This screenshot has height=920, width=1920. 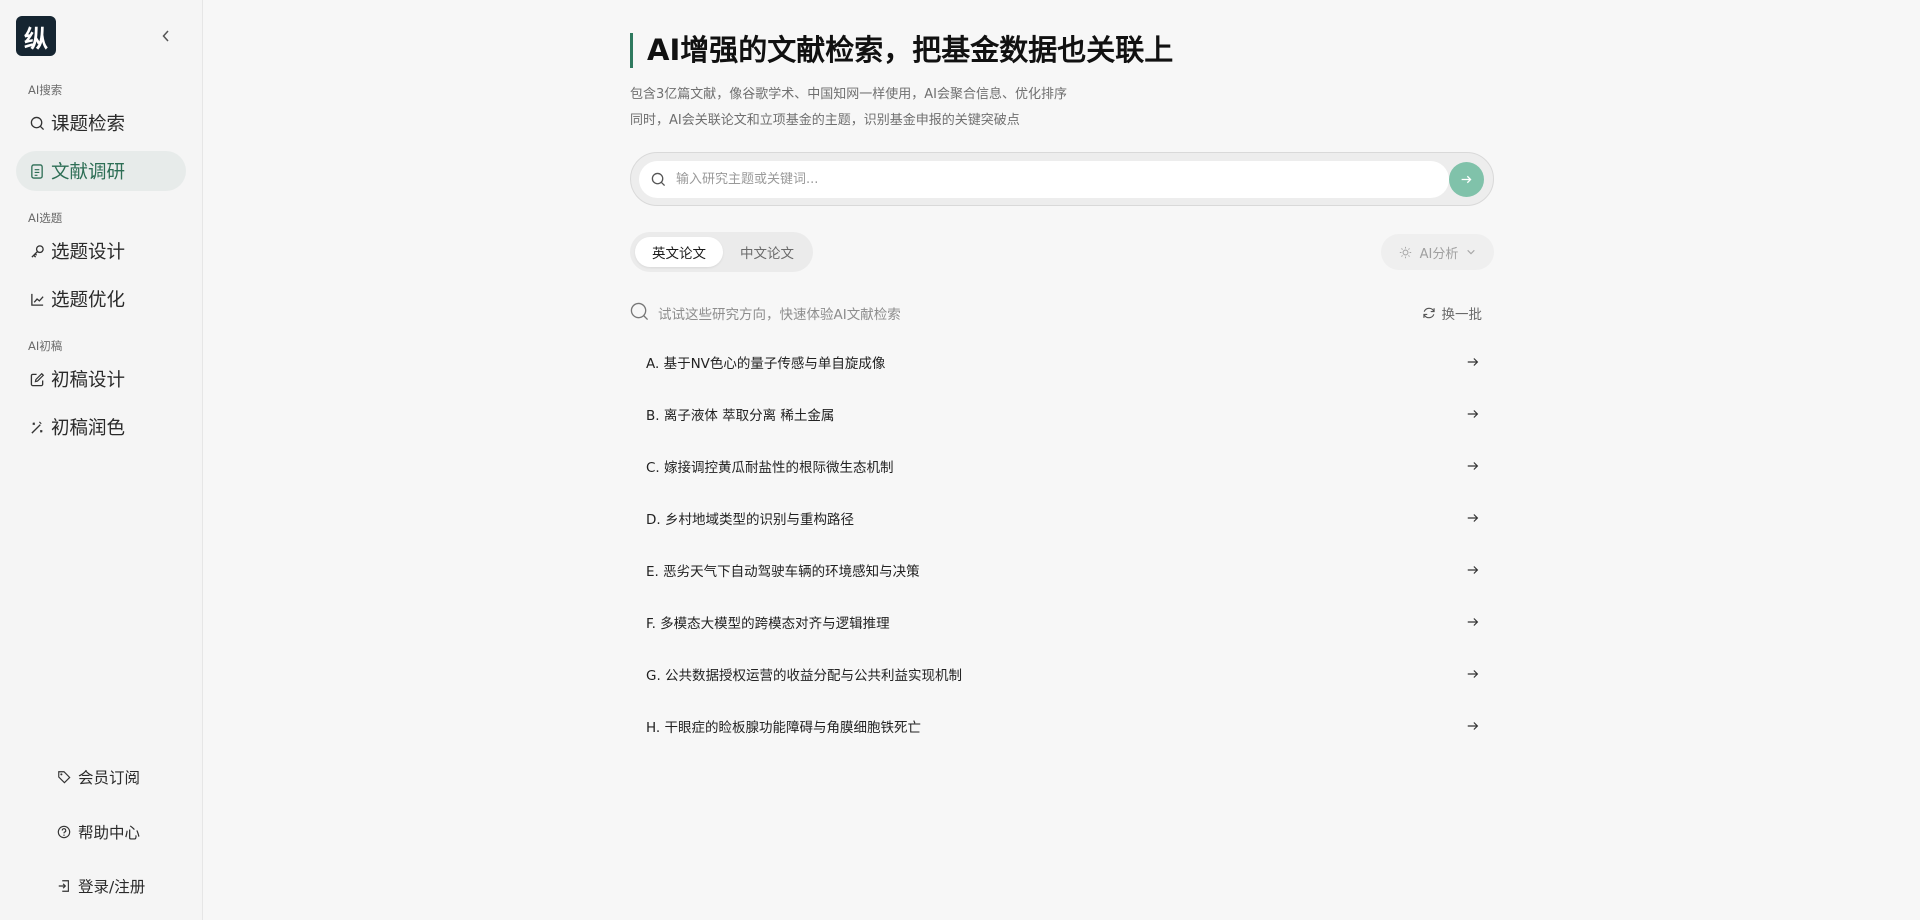 What do you see at coordinates (37, 251) in the screenshot?
I see `key-icon` at bounding box center [37, 251].